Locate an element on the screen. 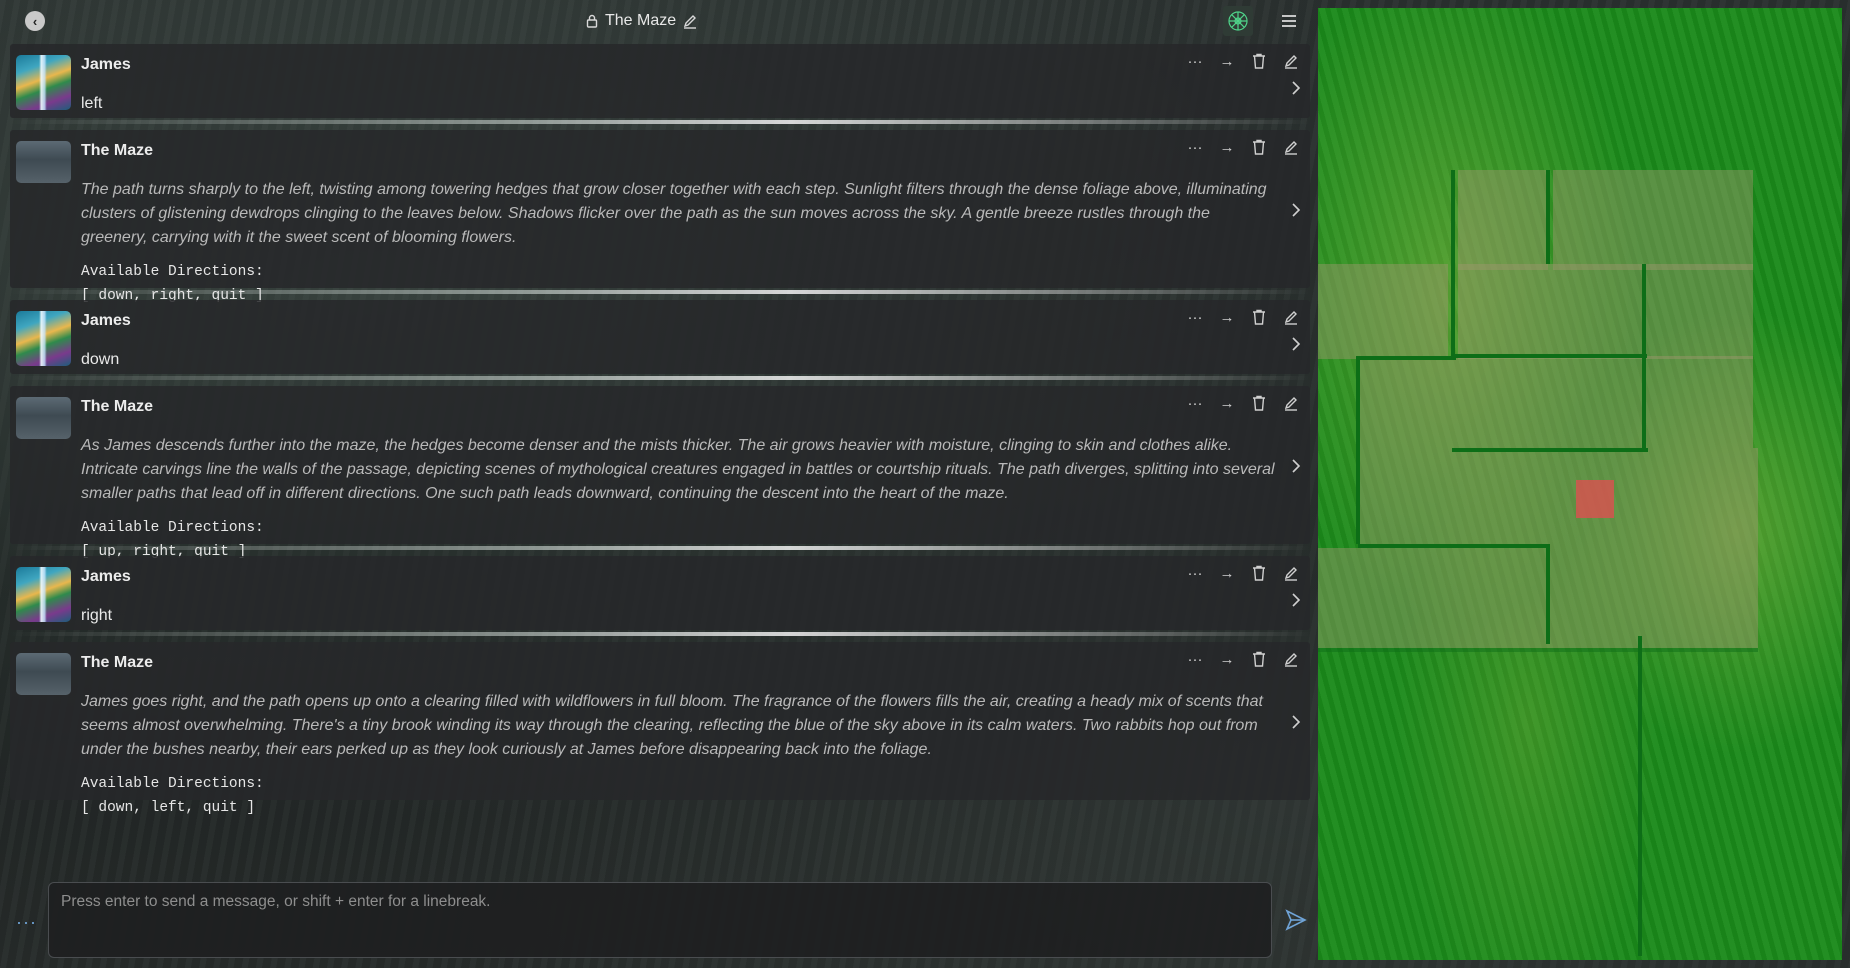  character-emblem-icon is located at coordinates (1238, 21).